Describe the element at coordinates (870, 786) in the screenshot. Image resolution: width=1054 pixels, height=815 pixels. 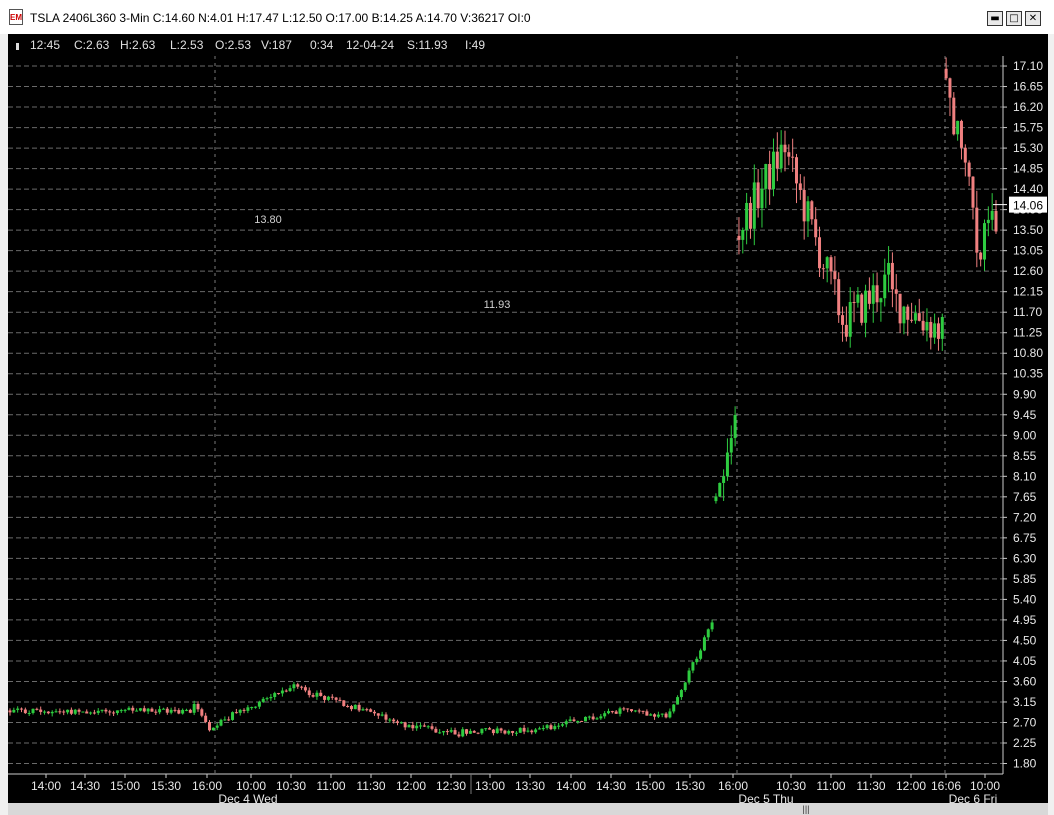
I see `x-tick-label: 11:30` at that location.